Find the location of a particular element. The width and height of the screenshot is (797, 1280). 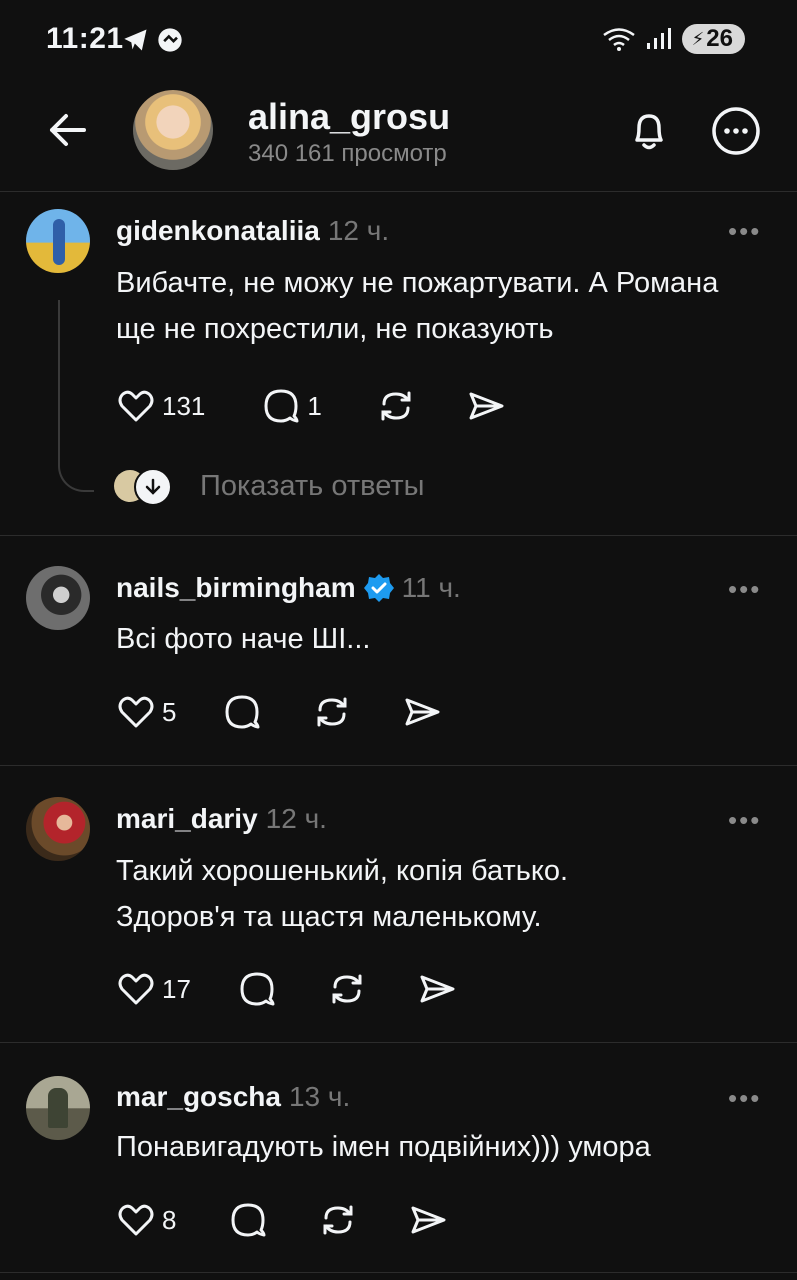

more-circle-icon is located at coordinates (736, 131).